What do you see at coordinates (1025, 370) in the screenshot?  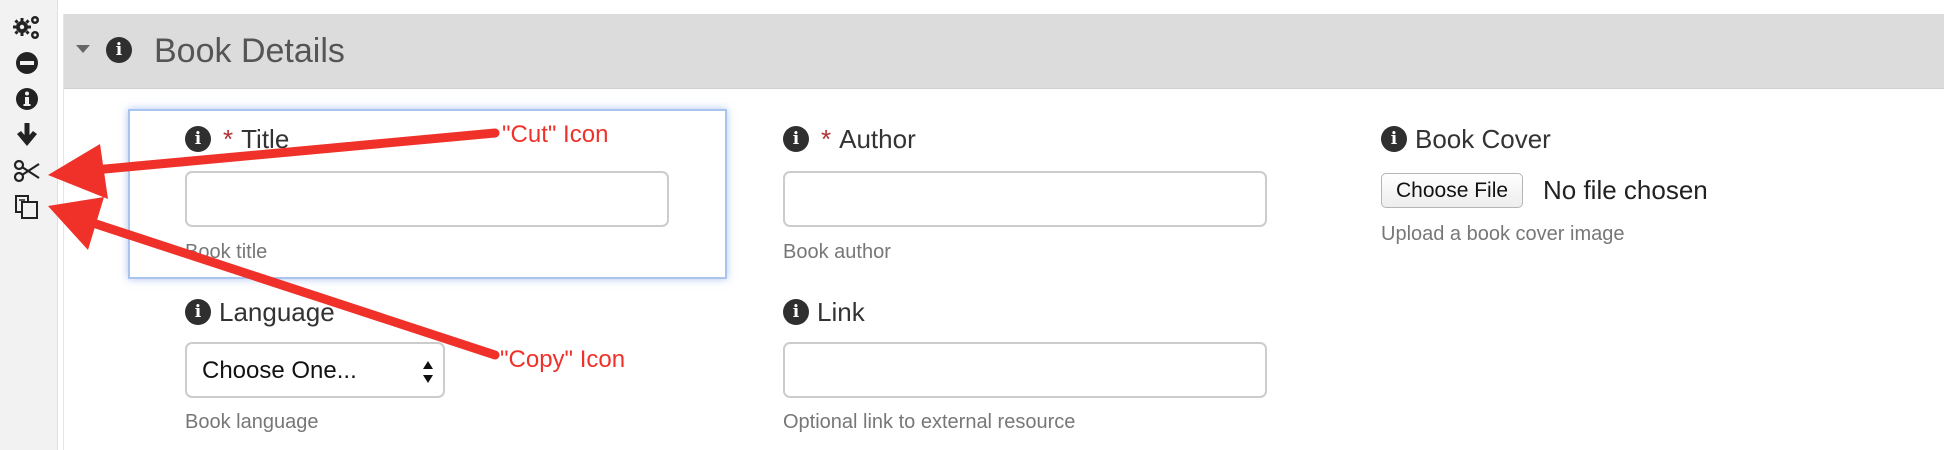 I see `link-input` at bounding box center [1025, 370].